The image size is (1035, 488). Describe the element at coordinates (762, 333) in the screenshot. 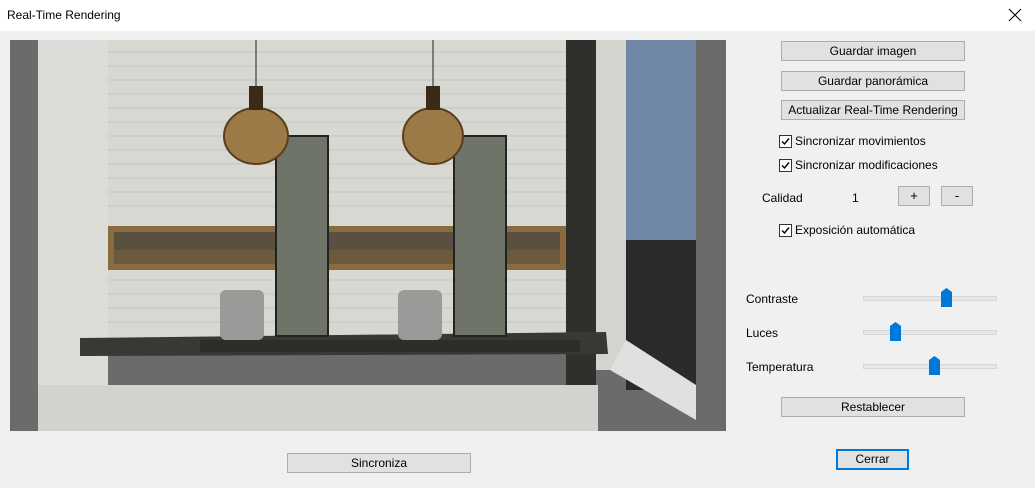

I see `lights-label: Luces` at that location.